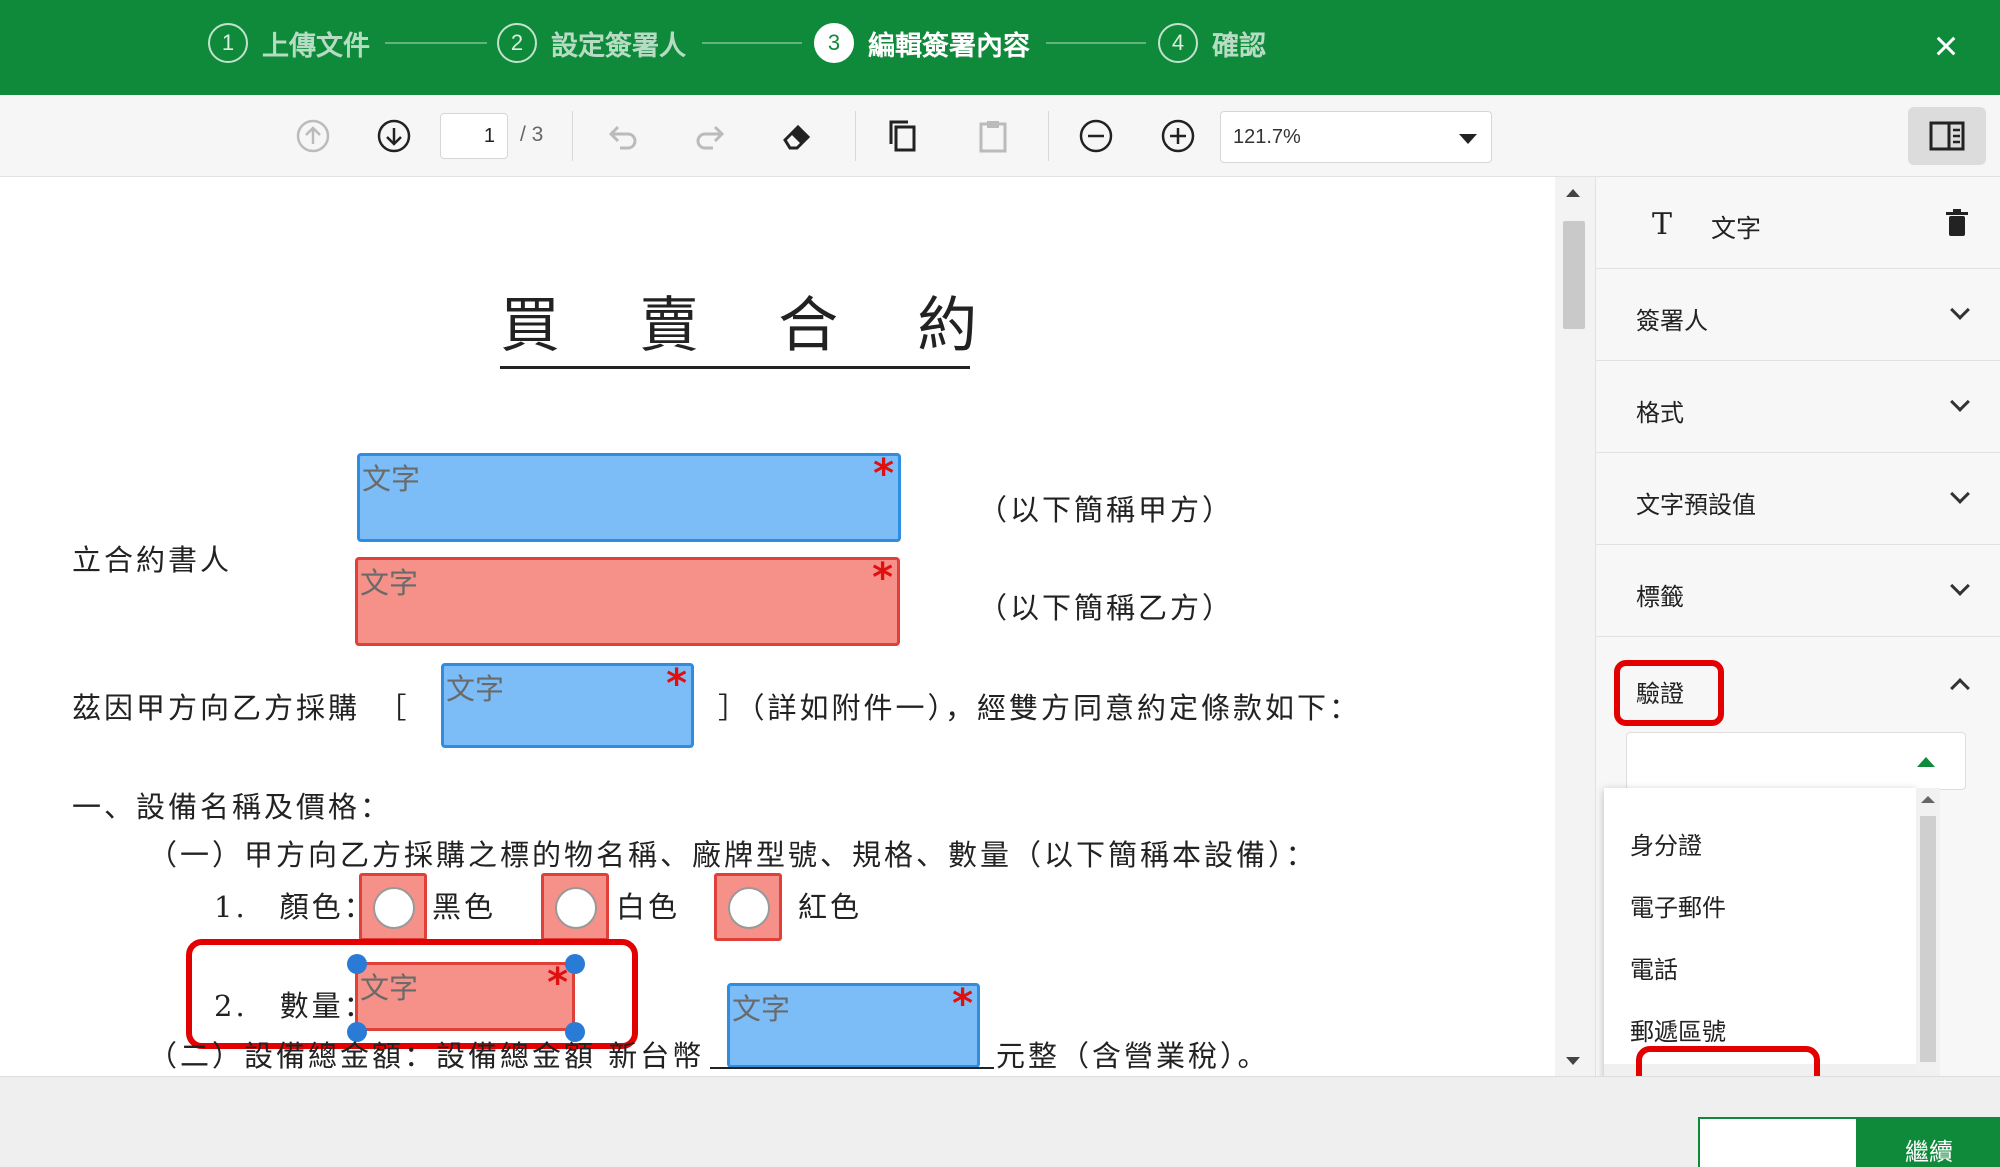 The image size is (2000, 1167). Describe the element at coordinates (1798, 499) in the screenshot. I see `section-default-text: 文字預設值` at that location.